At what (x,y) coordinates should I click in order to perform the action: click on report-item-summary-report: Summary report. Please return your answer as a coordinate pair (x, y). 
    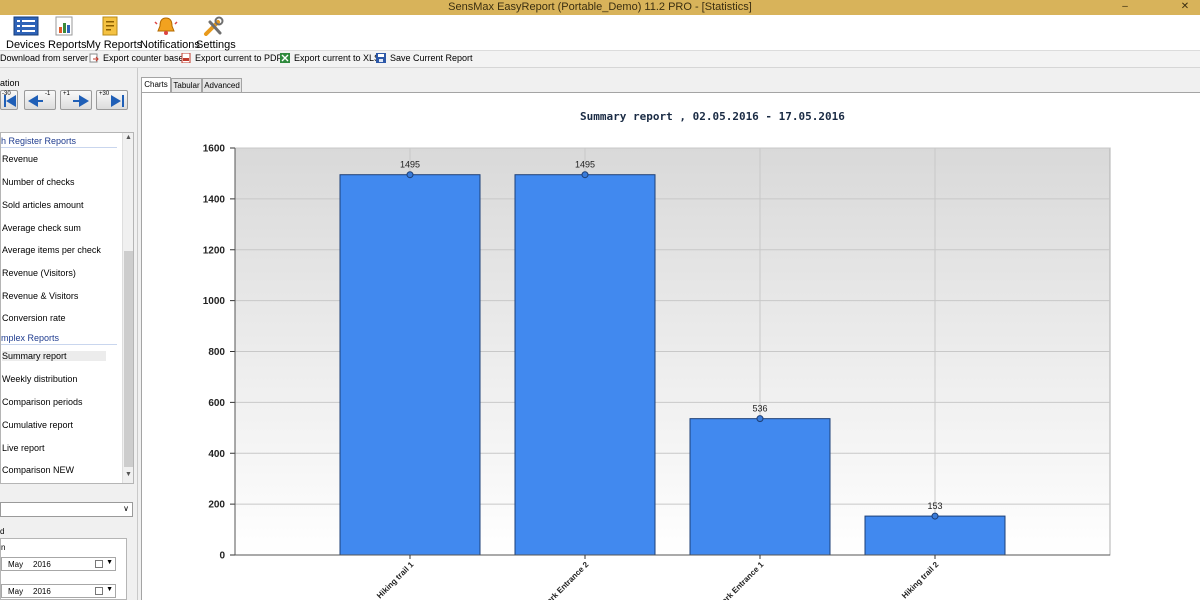
    Looking at the image, I should click on (54, 356).